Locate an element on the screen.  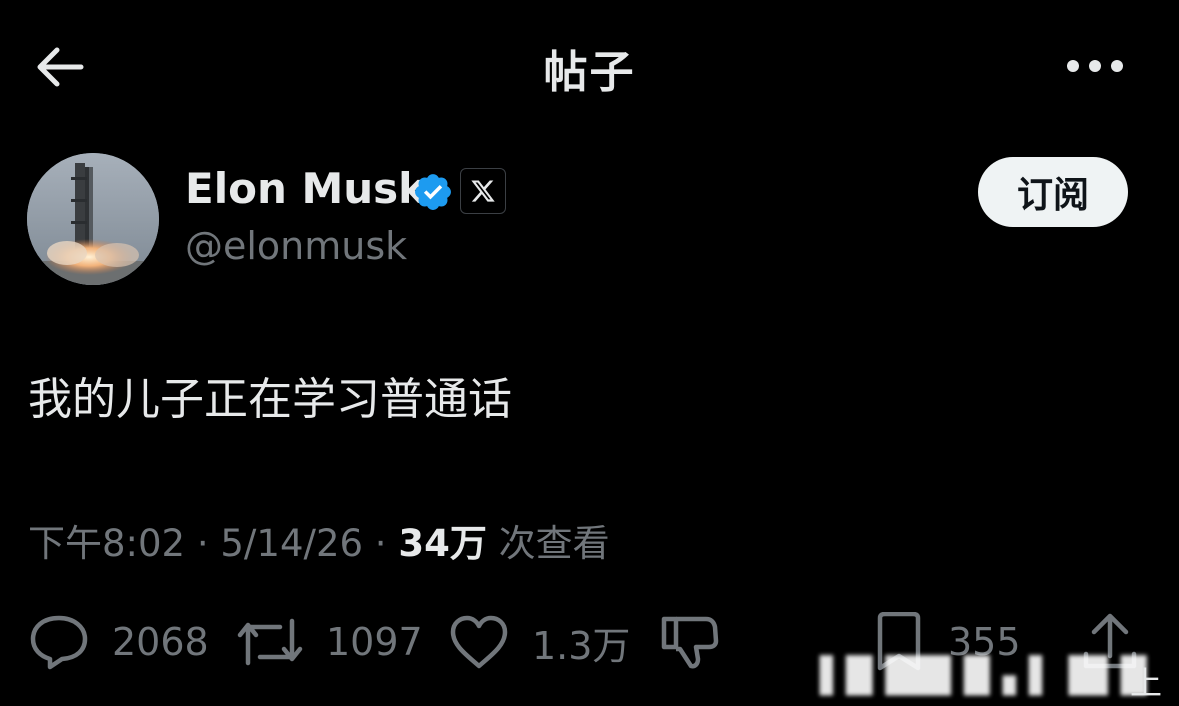
dislike-button is located at coordinates (690, 642).